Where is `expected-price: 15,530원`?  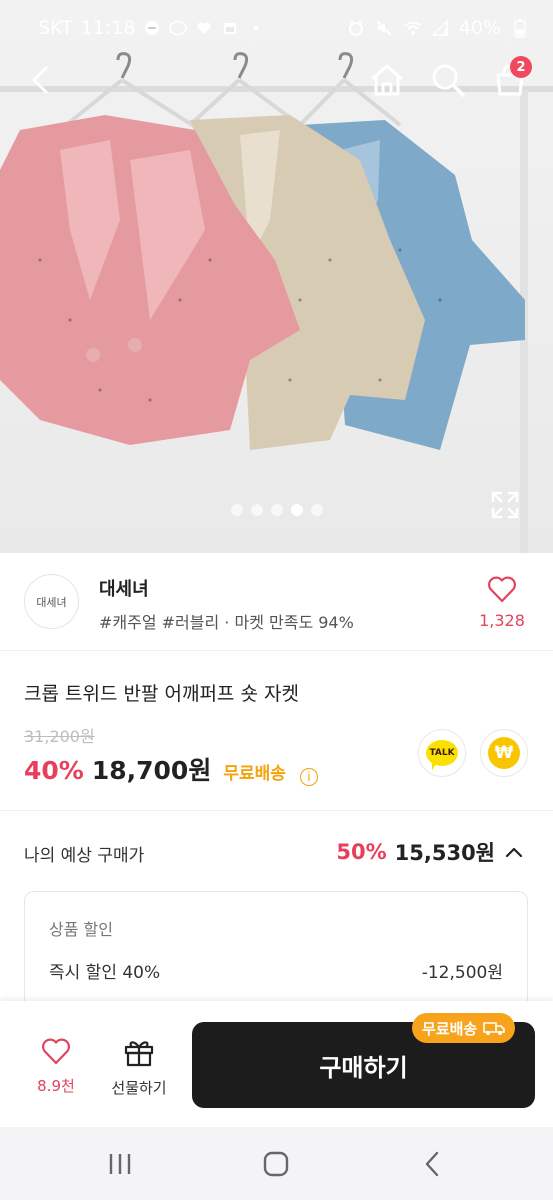 expected-price: 15,530원 is located at coordinates (444, 853).